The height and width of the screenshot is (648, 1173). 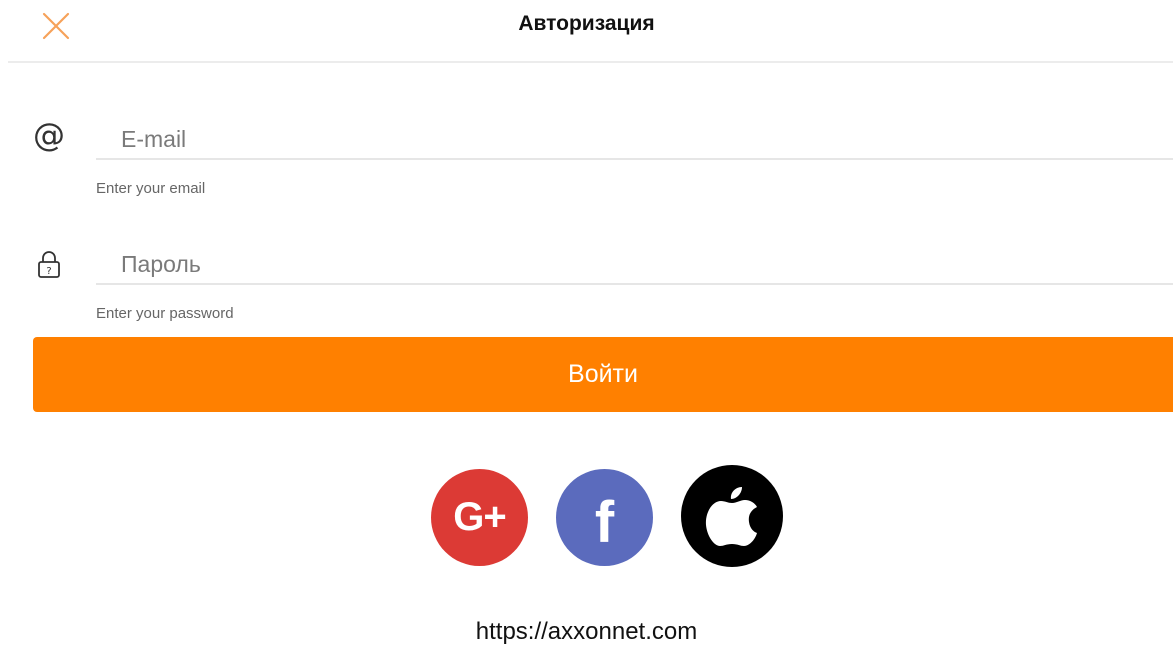 I want to click on apple-button, so click(x=732, y=516).